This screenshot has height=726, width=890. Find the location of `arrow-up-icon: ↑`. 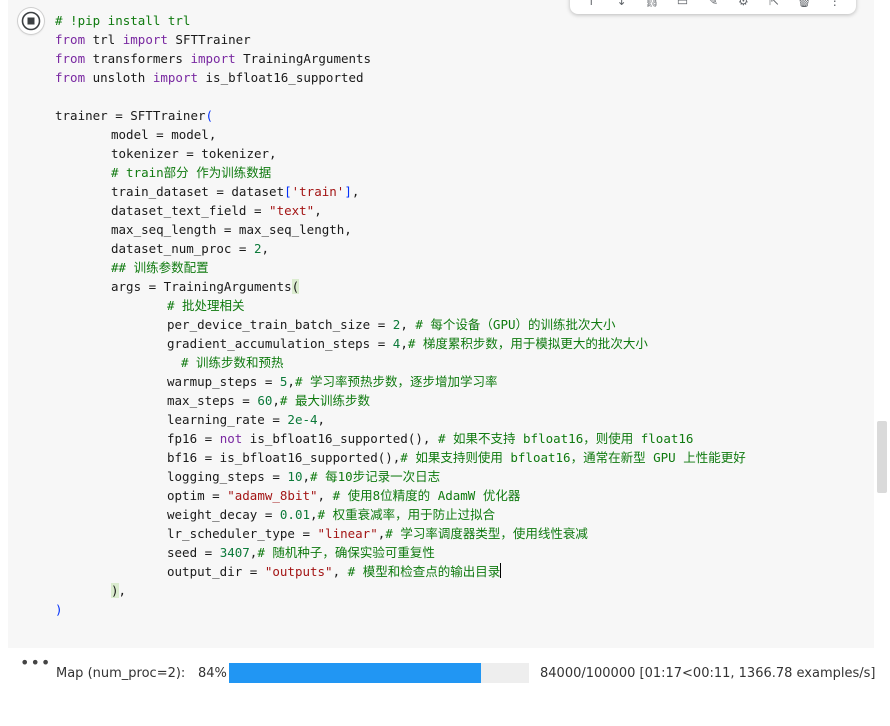

arrow-up-icon: ↑ is located at coordinates (591, 4).